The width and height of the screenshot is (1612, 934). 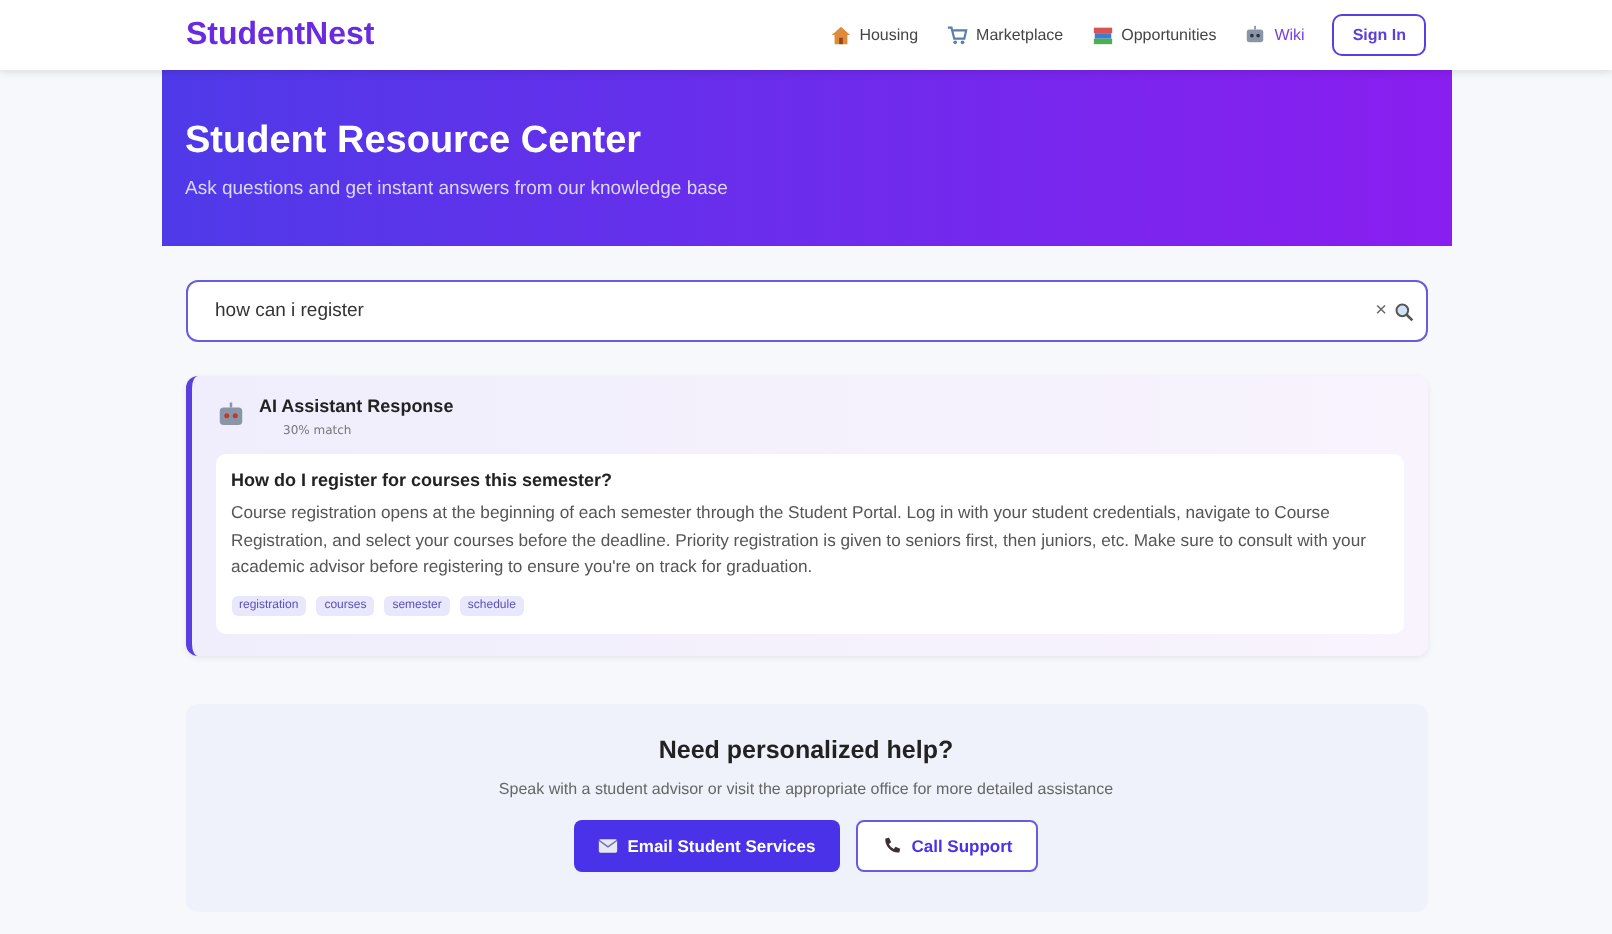 What do you see at coordinates (706, 845) in the screenshot?
I see `email-button: Email Student Services` at bounding box center [706, 845].